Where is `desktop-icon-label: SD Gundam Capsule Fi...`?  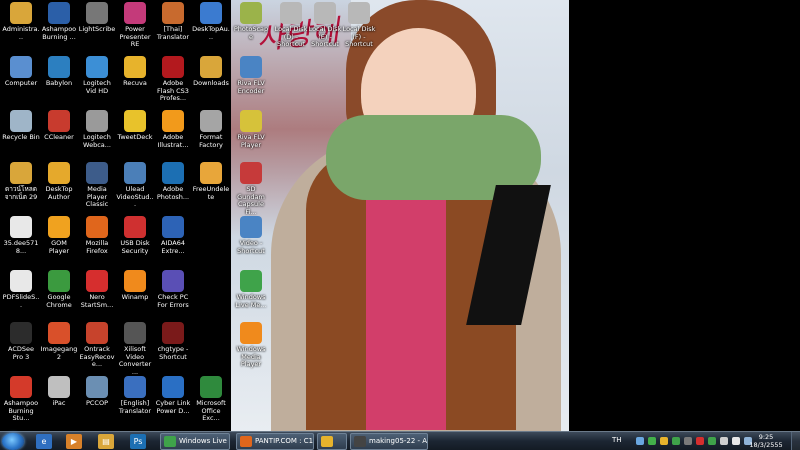 desktop-icon-label: SD Gundam Capsule Fi... is located at coordinates (251, 200).